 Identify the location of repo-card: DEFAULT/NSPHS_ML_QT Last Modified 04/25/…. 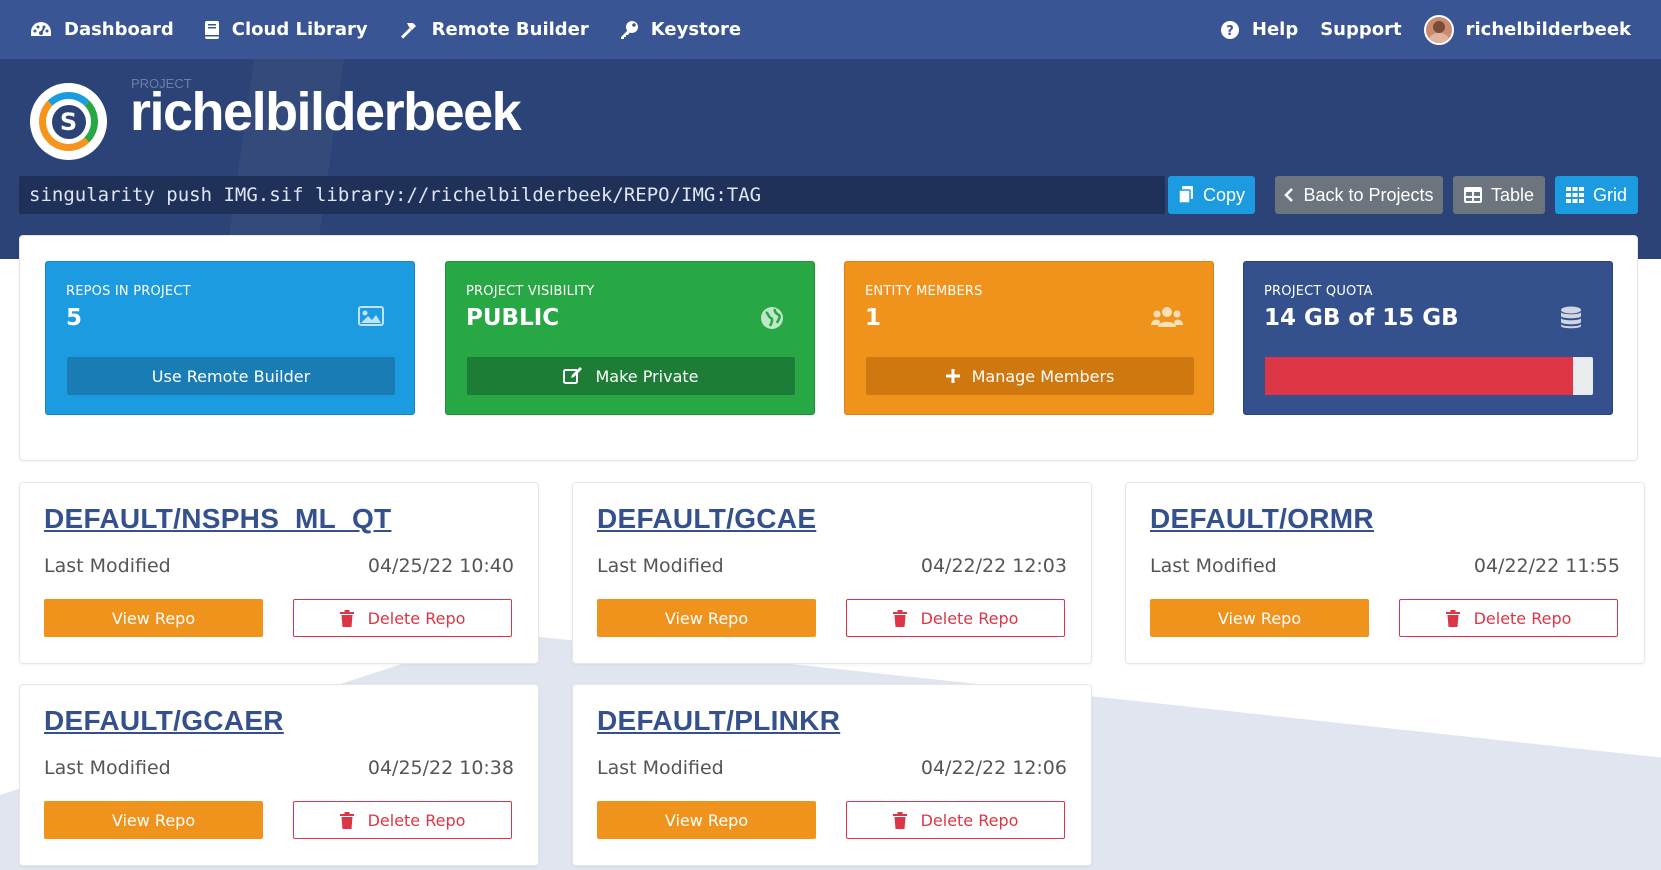
(279, 573).